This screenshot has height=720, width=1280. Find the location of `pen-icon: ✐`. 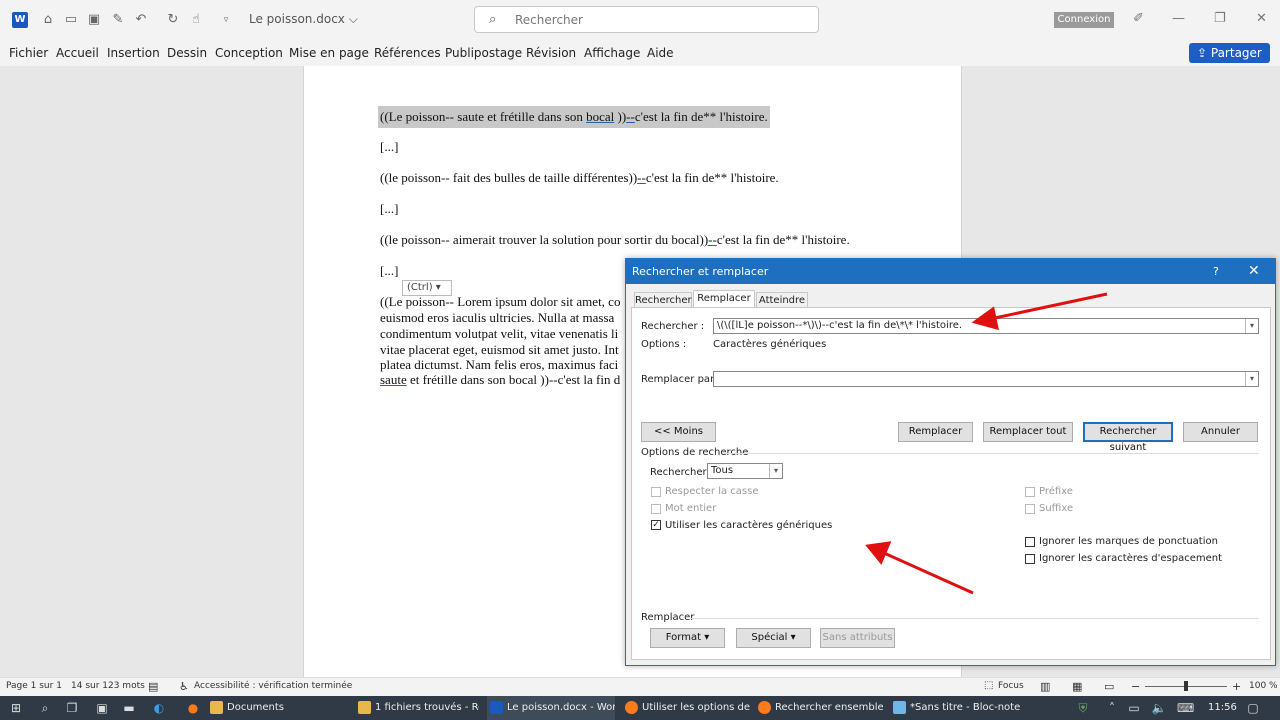

pen-icon: ✐ is located at coordinates (1138, 18).